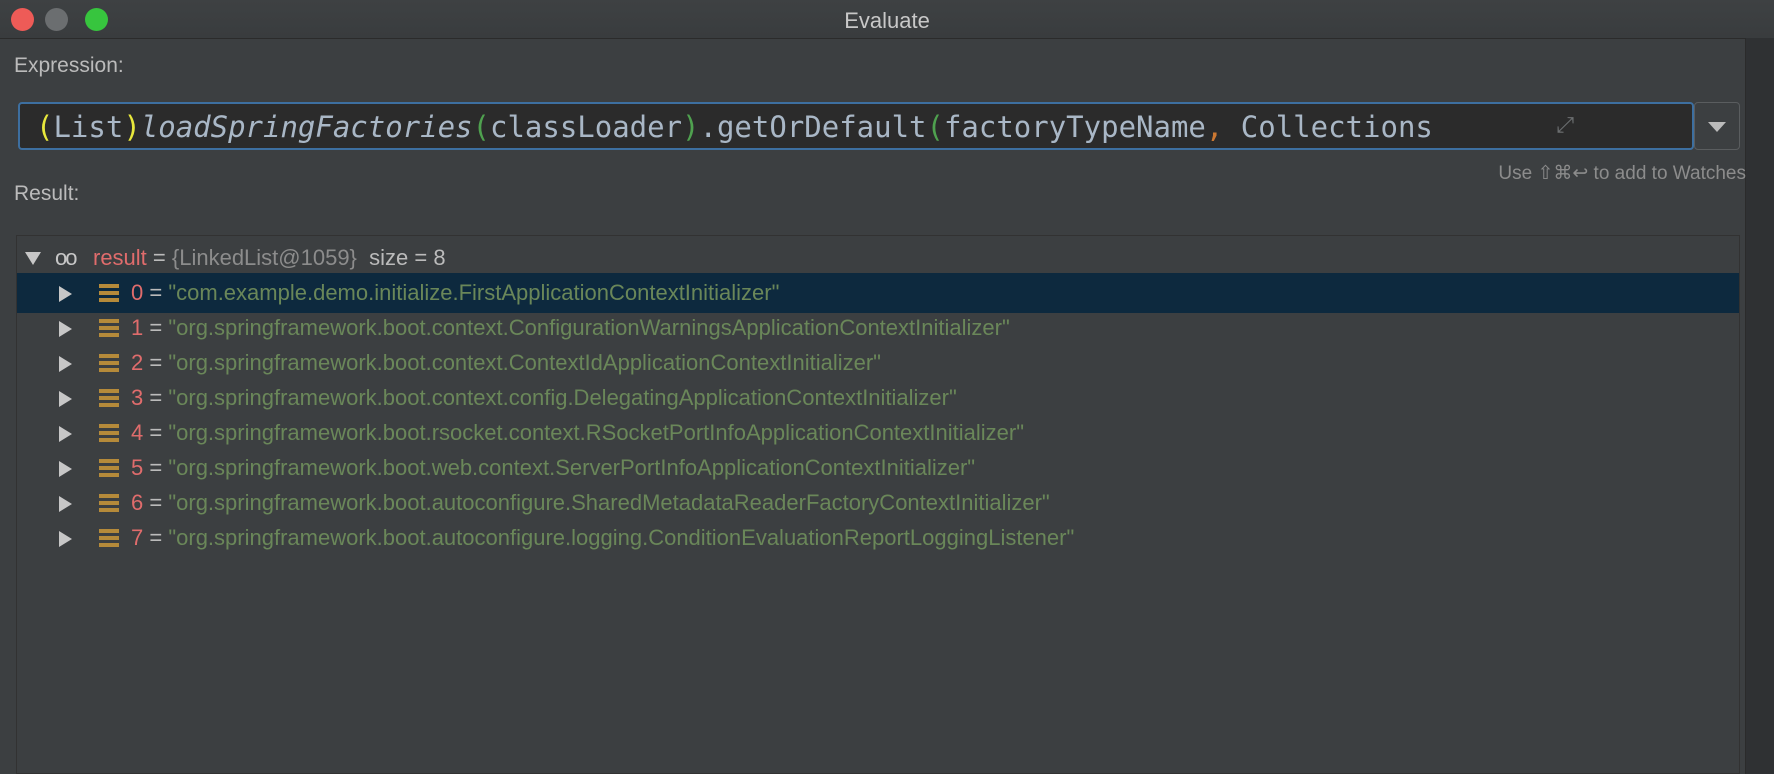 This screenshot has height=774, width=1774. Describe the element at coordinates (137, 432) in the screenshot. I see `item-index: 4` at that location.